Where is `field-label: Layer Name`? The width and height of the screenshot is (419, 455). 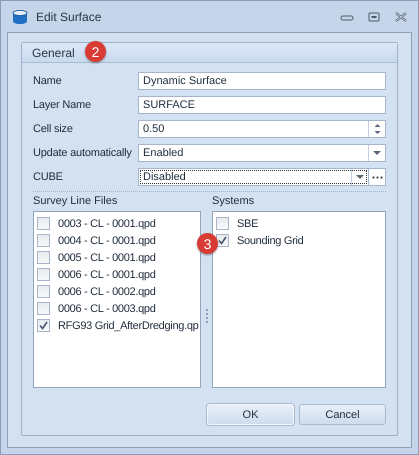
field-label: Layer Name is located at coordinates (62, 105).